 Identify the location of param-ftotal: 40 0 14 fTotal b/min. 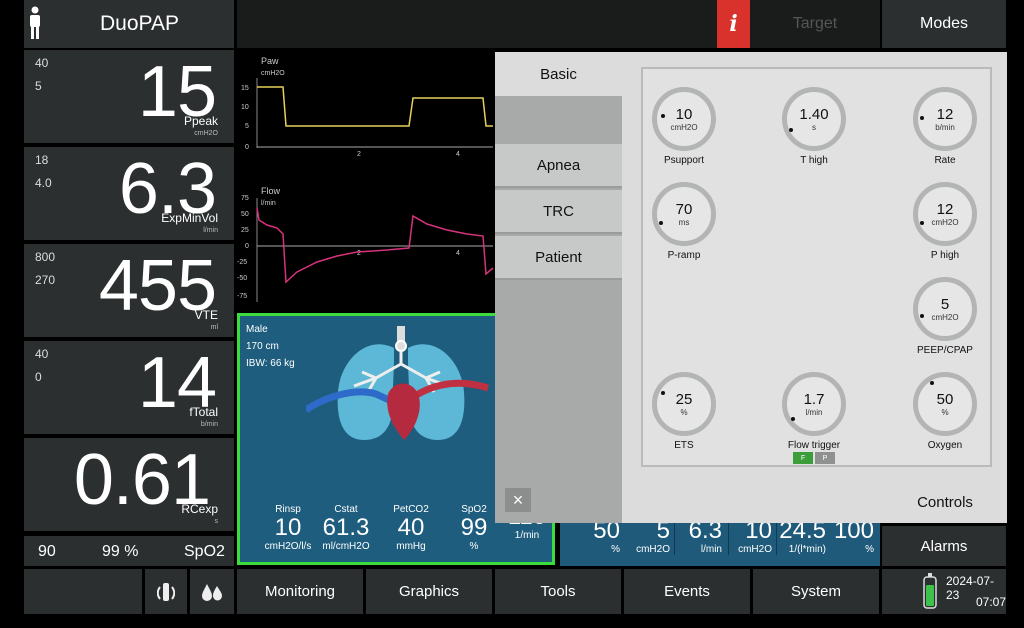
(129, 387).